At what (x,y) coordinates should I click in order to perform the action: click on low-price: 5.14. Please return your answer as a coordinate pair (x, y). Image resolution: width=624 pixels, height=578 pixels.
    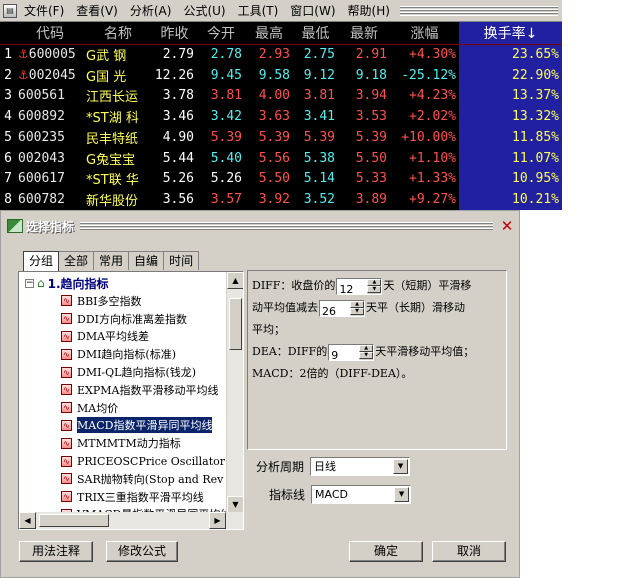
    Looking at the image, I should click on (319, 179).